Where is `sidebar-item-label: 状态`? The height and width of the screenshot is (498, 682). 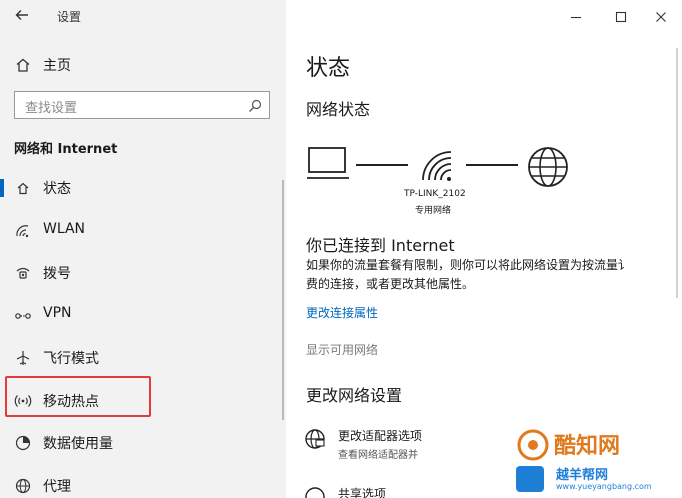
sidebar-item-label: 状态 is located at coordinates (57, 189).